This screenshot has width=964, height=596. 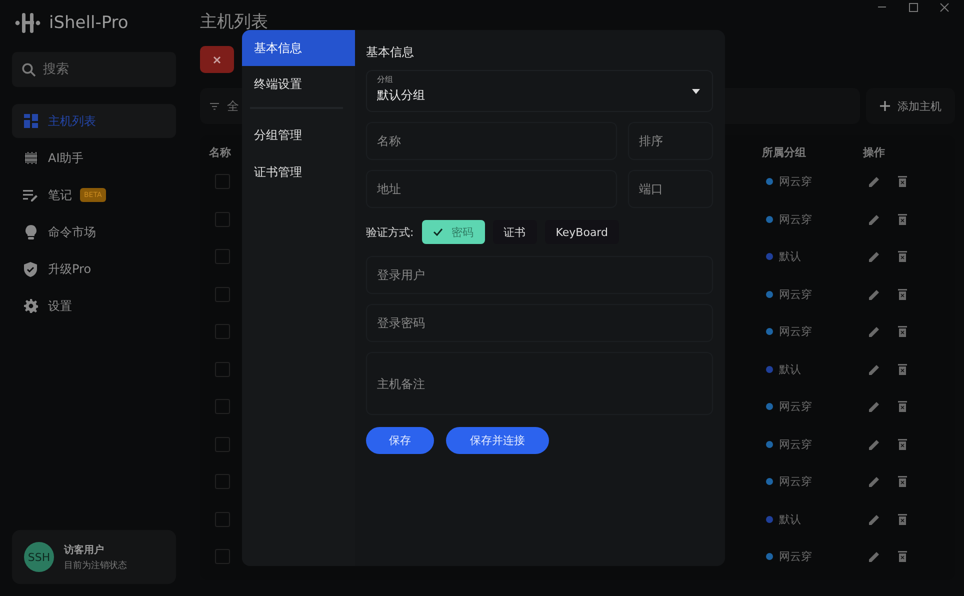 I want to click on bulb-icon, so click(x=30, y=232).